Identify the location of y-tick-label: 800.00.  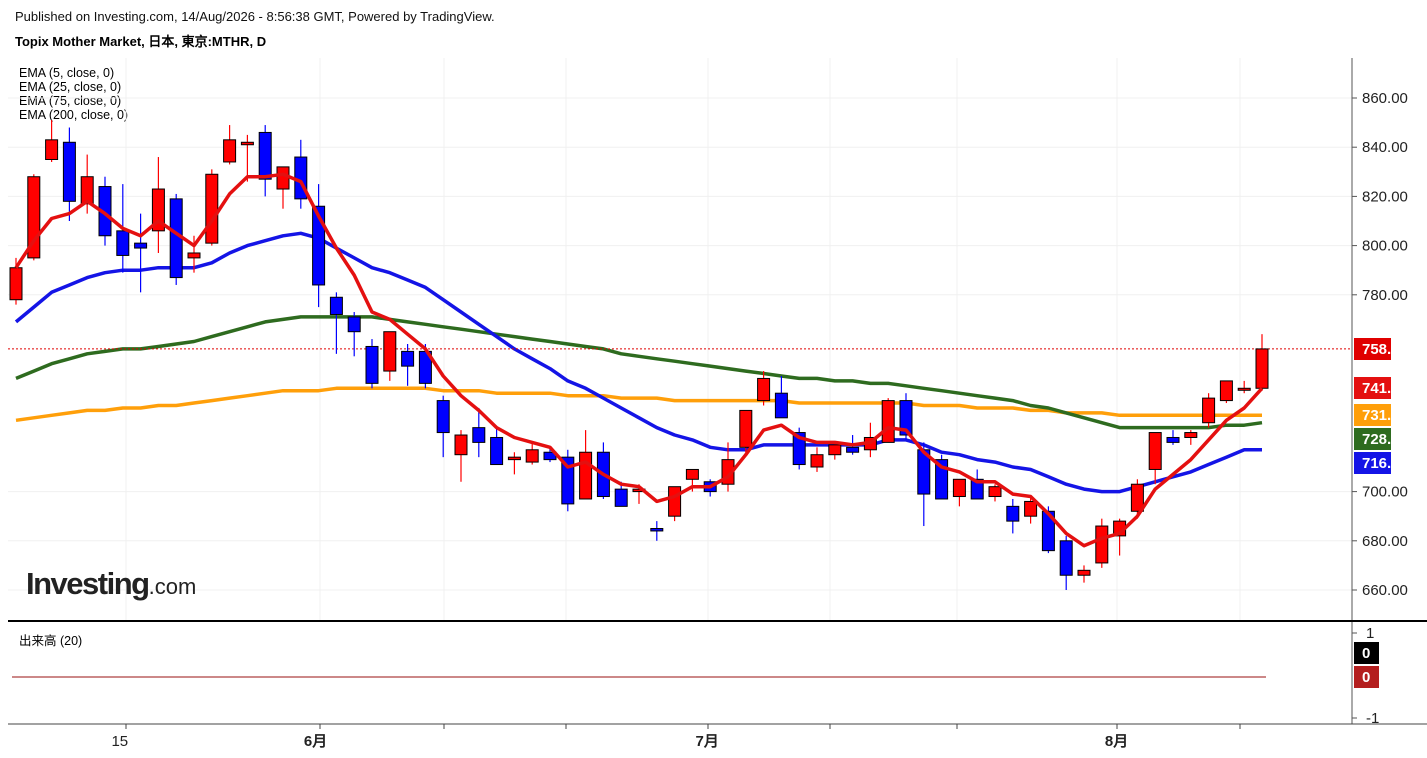
(1385, 246).